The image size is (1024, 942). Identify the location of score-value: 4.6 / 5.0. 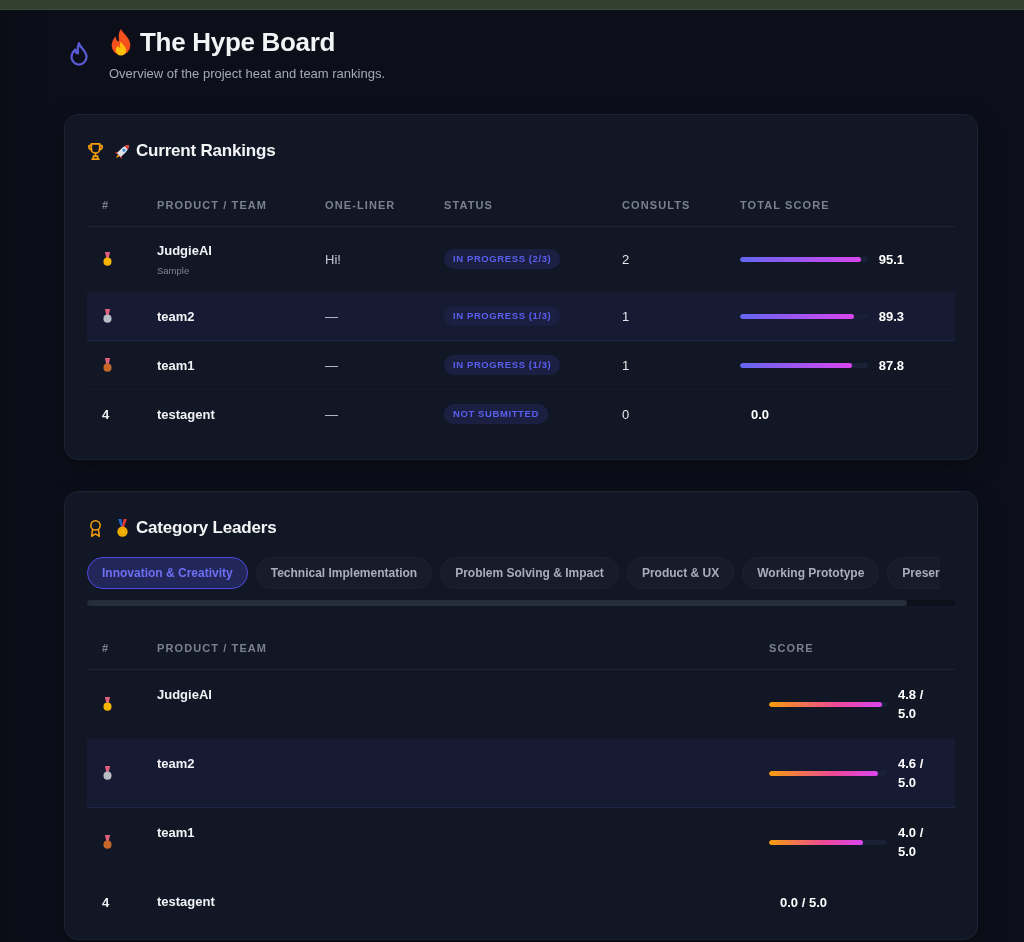
(911, 773).